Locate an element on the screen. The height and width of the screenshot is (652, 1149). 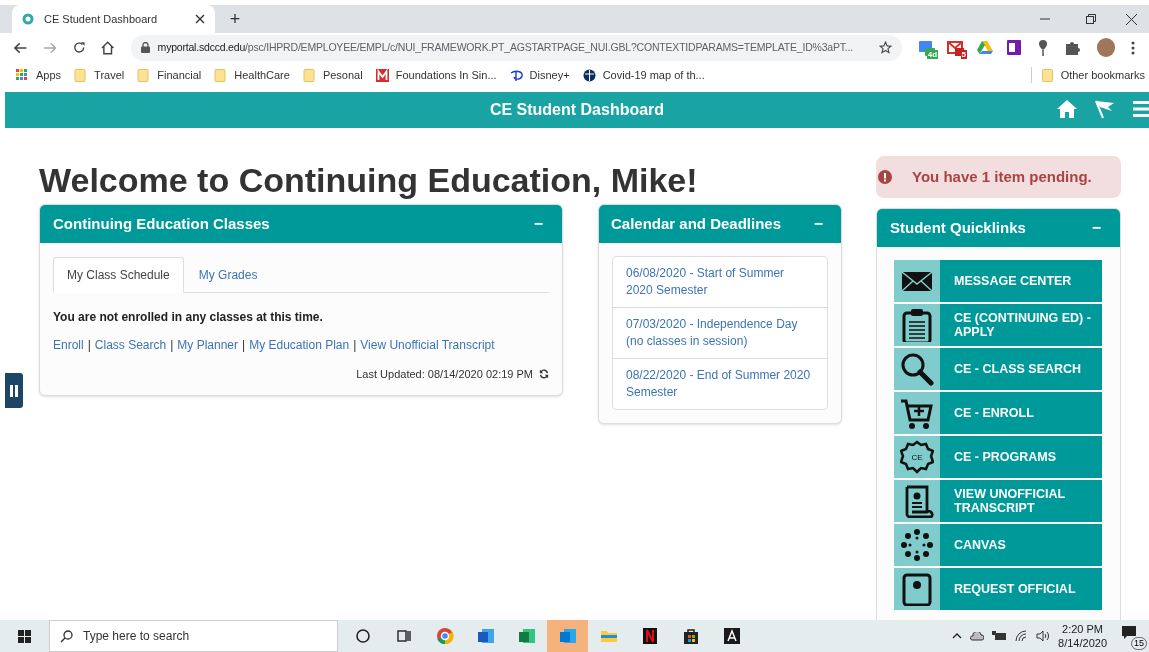
calendar-event-link: 06/08/2020 - Start of Summer 2020 Semester is located at coordinates (720, 282).